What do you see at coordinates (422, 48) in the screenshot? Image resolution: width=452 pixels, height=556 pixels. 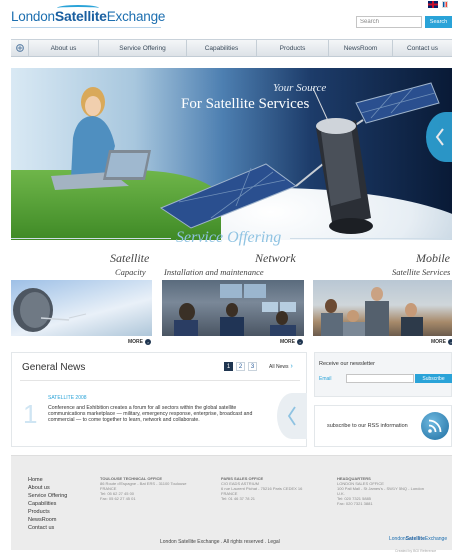 I see `nav-item-contact-us: Contact us` at bounding box center [422, 48].